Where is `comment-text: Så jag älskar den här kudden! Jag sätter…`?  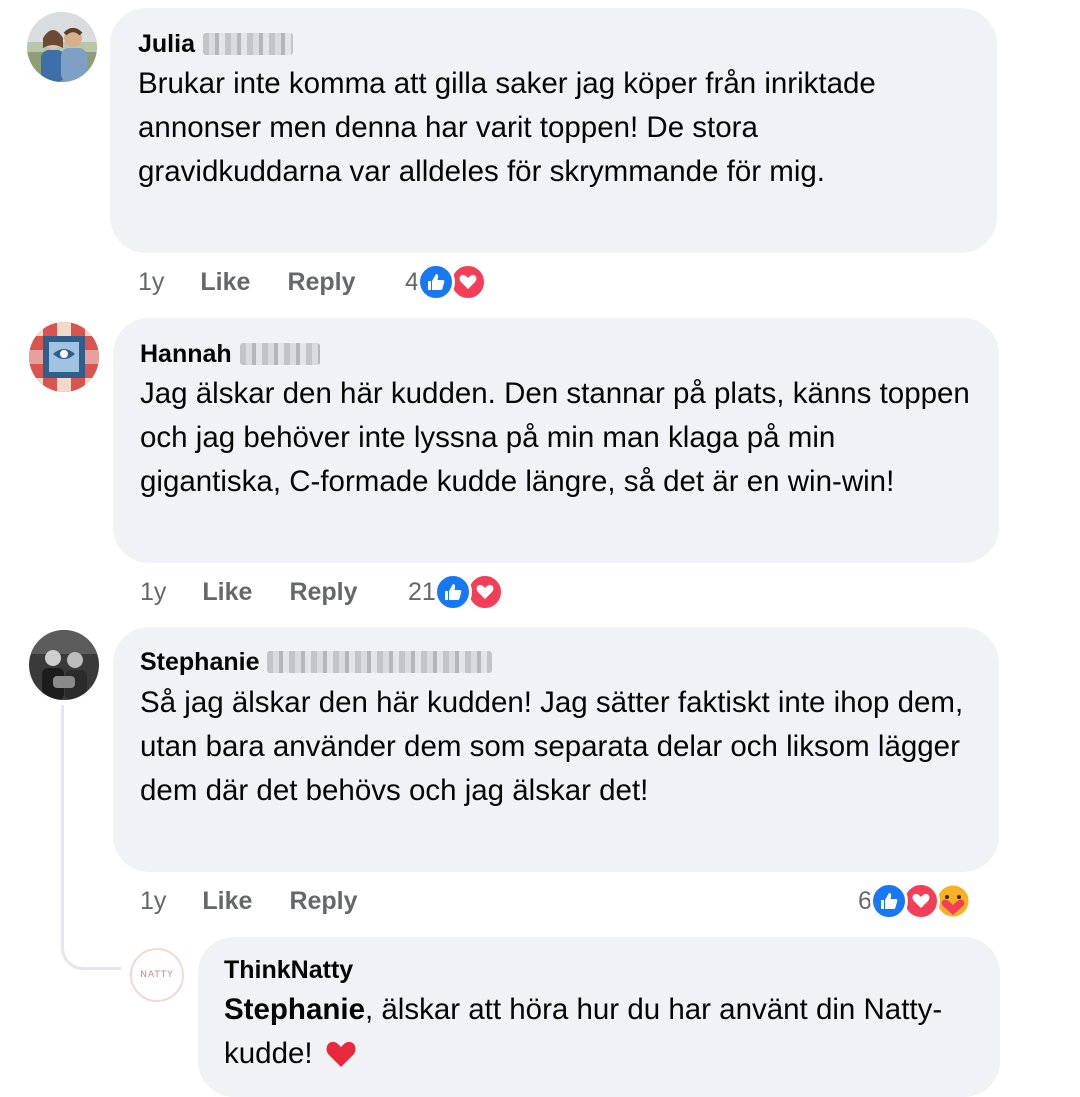
comment-text: Så jag älskar den här kudden! Jag sätter… is located at coordinates (552, 746).